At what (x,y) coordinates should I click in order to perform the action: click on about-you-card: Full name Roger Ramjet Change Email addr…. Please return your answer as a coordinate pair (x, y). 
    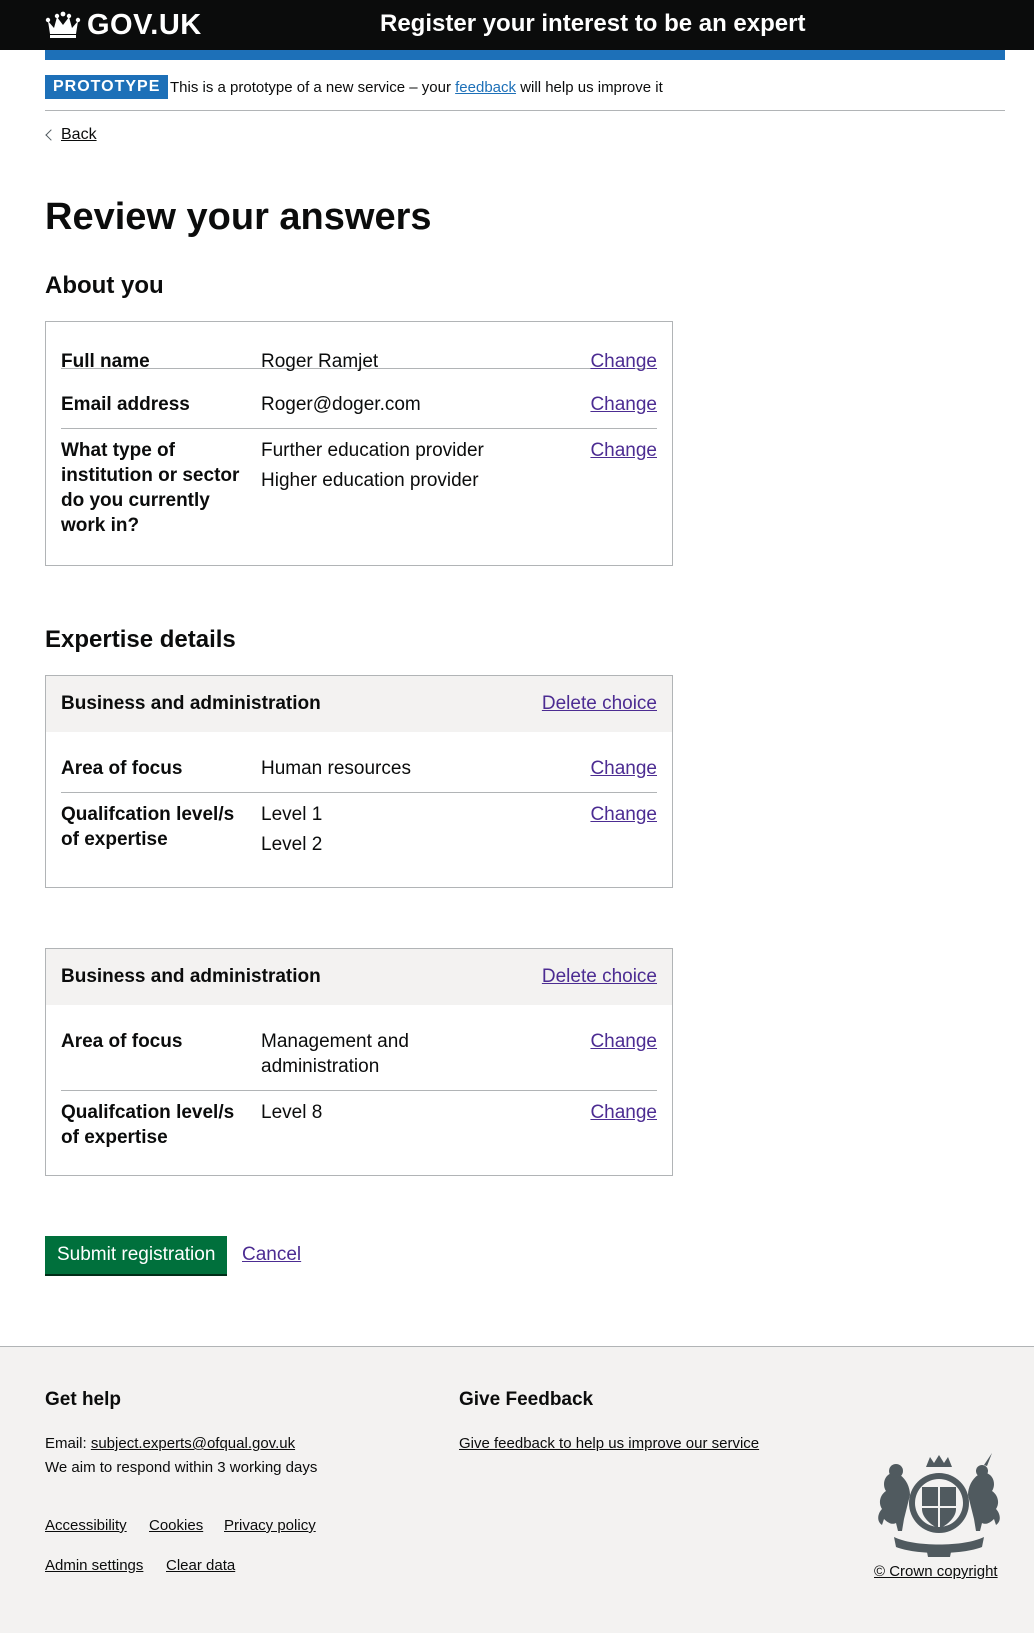
    Looking at the image, I should click on (359, 443).